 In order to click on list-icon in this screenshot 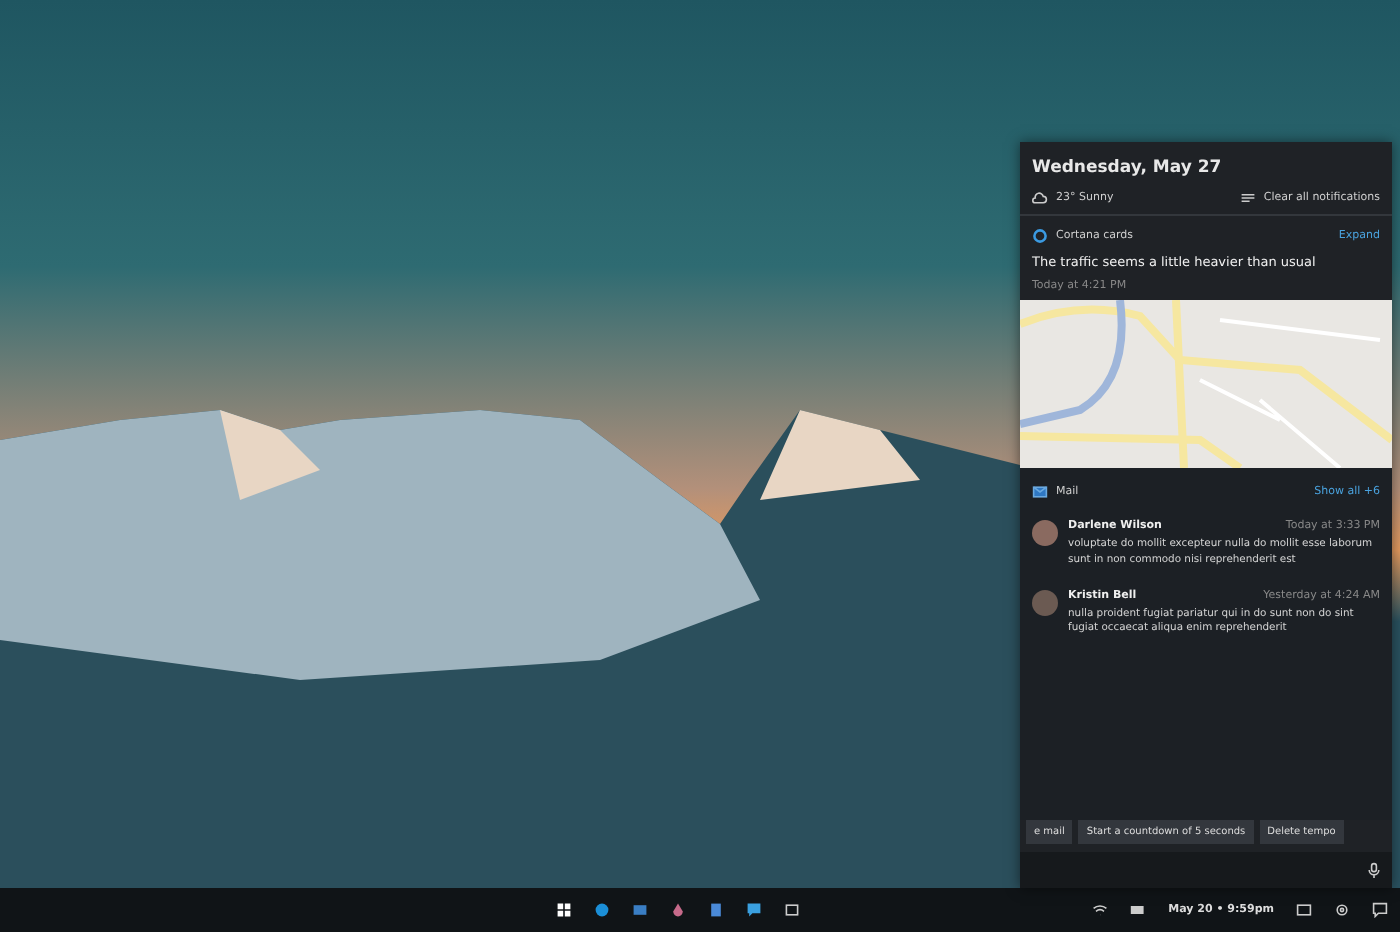, I will do `click(1247, 198)`.